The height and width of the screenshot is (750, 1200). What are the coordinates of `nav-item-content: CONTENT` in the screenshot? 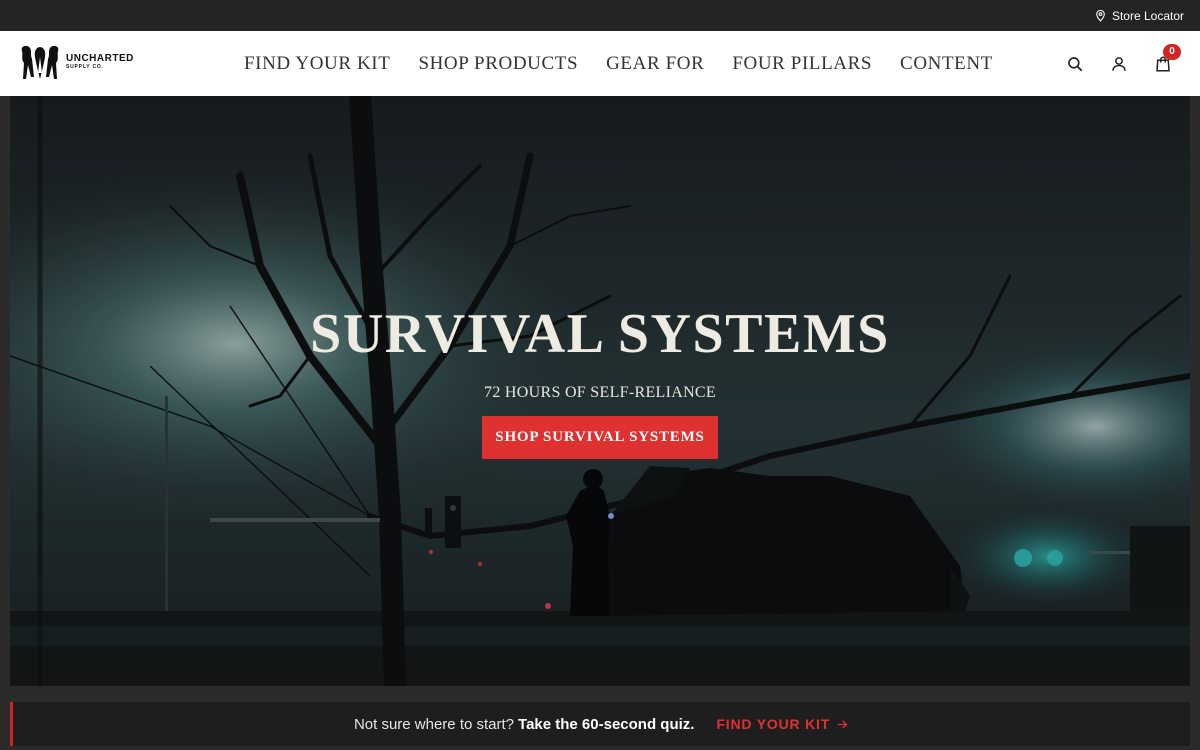 It's located at (946, 64).